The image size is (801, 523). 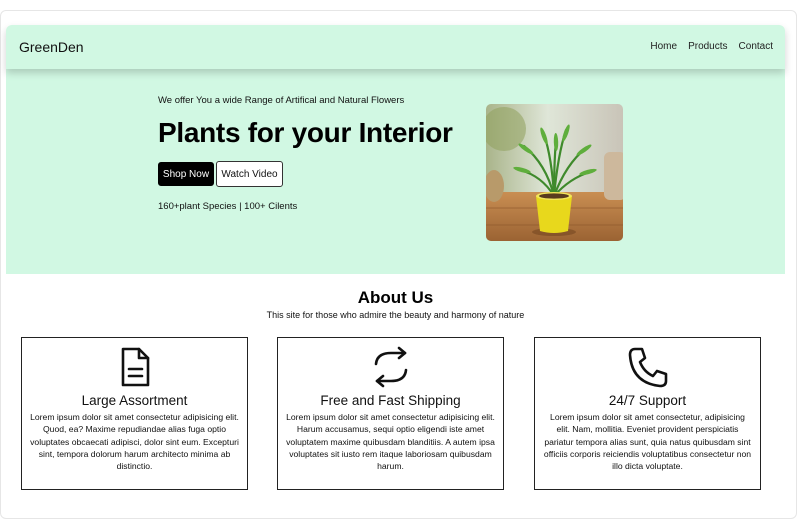 What do you see at coordinates (186, 174) in the screenshot?
I see `shop-now-button: Shop Now` at bounding box center [186, 174].